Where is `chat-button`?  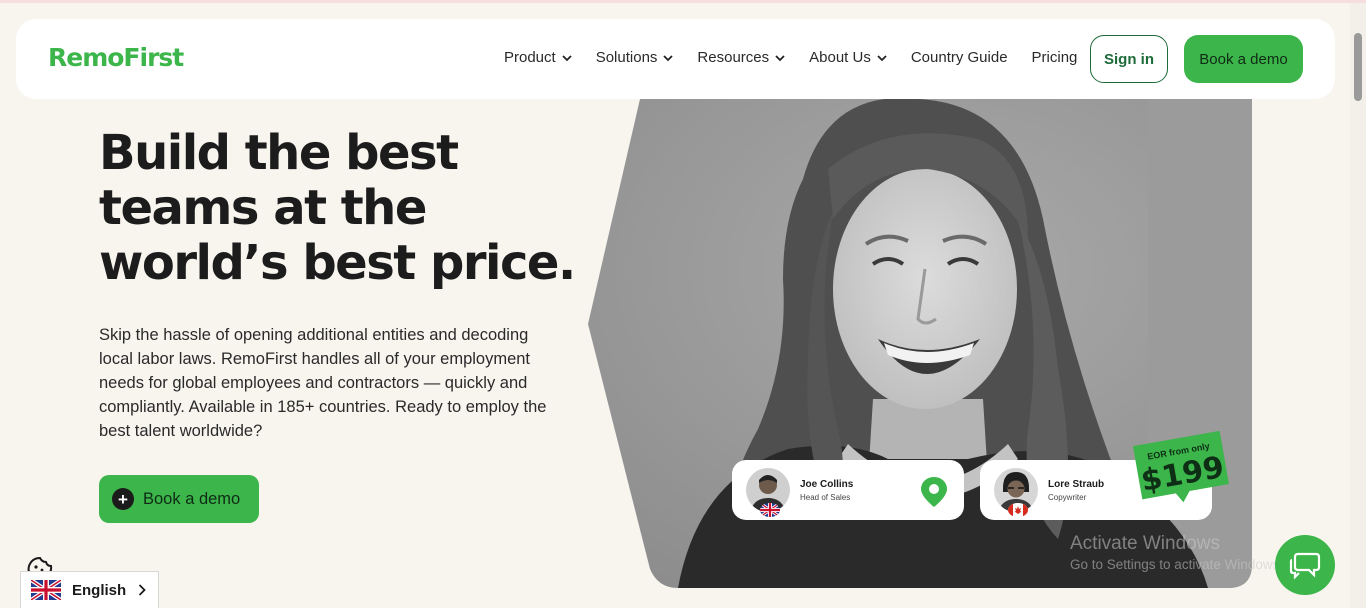 chat-button is located at coordinates (1305, 565).